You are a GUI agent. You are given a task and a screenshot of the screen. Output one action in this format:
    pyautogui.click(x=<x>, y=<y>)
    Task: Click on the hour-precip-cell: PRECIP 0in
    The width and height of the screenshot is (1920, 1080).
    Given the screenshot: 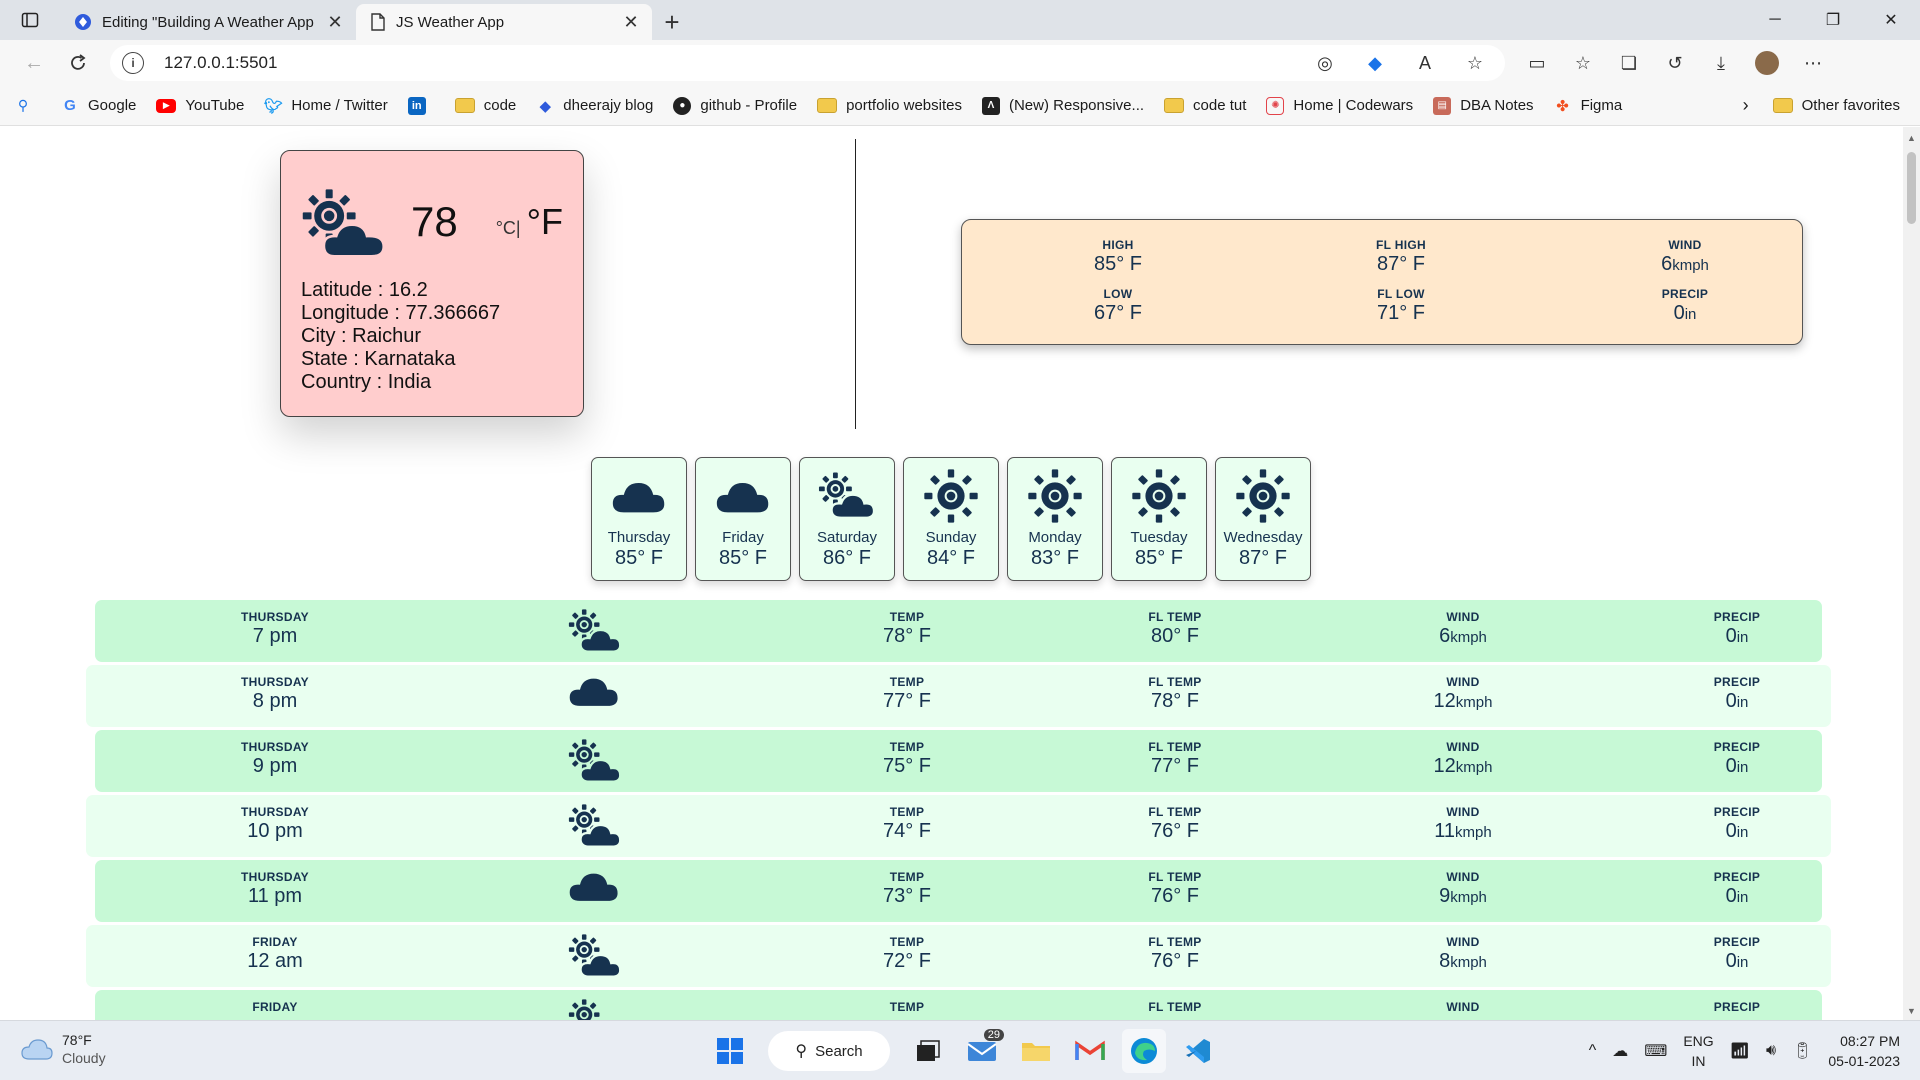 What is the action you would take?
    pyautogui.click(x=1737, y=824)
    